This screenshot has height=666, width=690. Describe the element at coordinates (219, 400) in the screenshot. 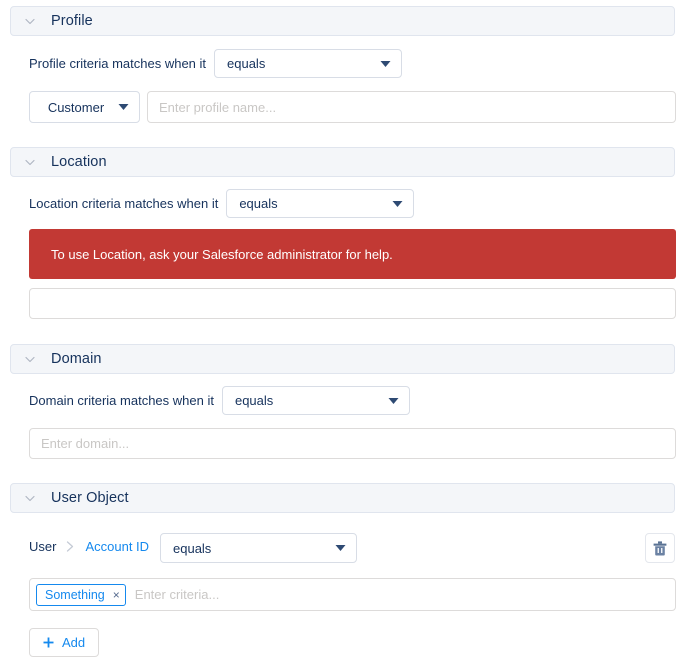

I see `domain-criteria-row: Domain criteria matches when it equals` at that location.